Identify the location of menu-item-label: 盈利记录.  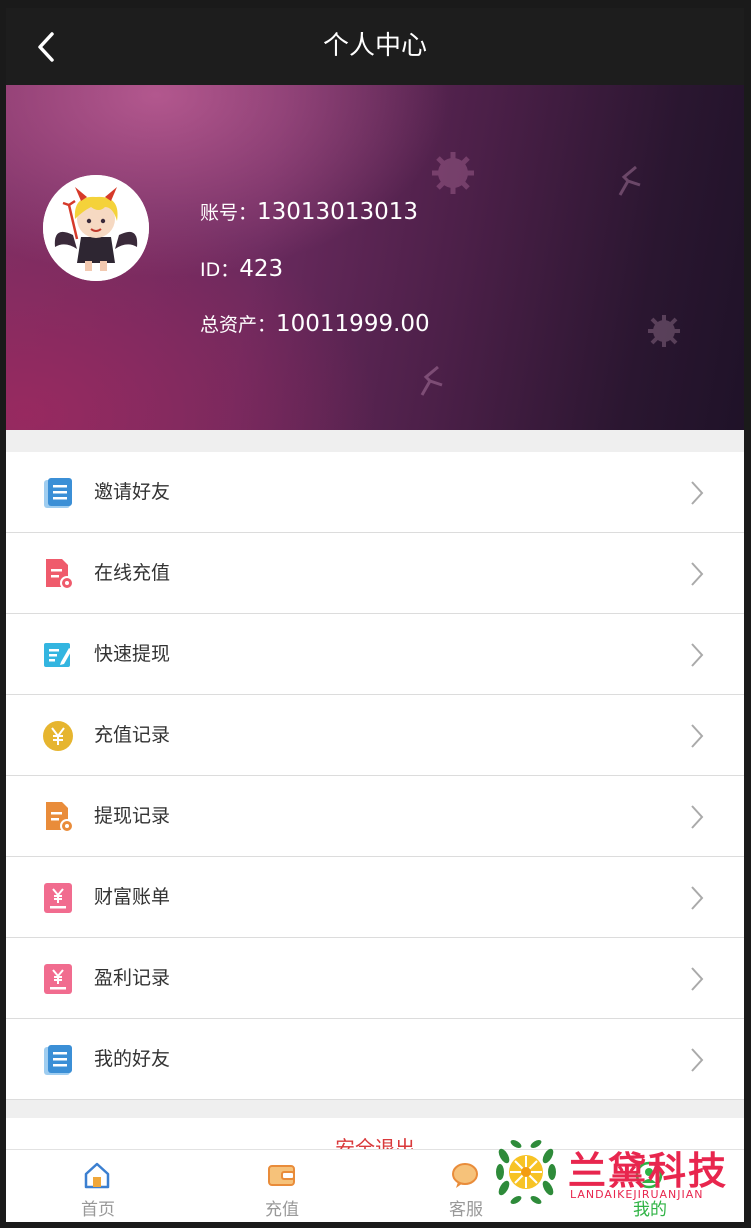
(132, 978).